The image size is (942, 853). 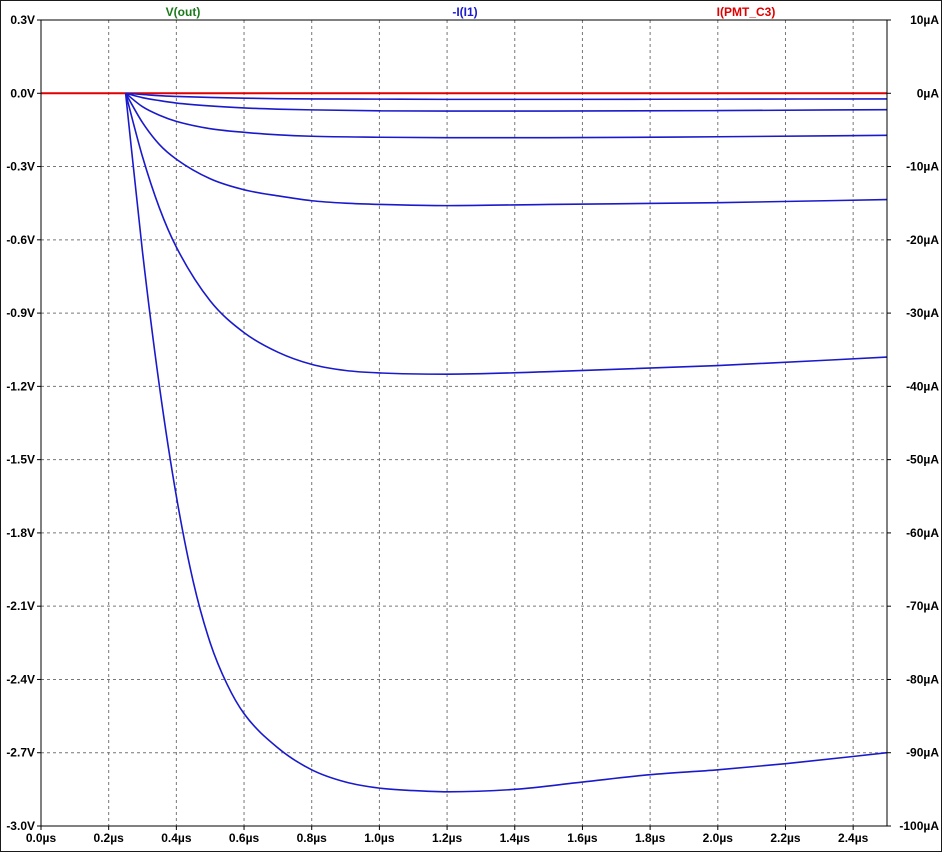 What do you see at coordinates (22, 93) in the screenshot?
I see `y-left-tick-label: 0.0V` at bounding box center [22, 93].